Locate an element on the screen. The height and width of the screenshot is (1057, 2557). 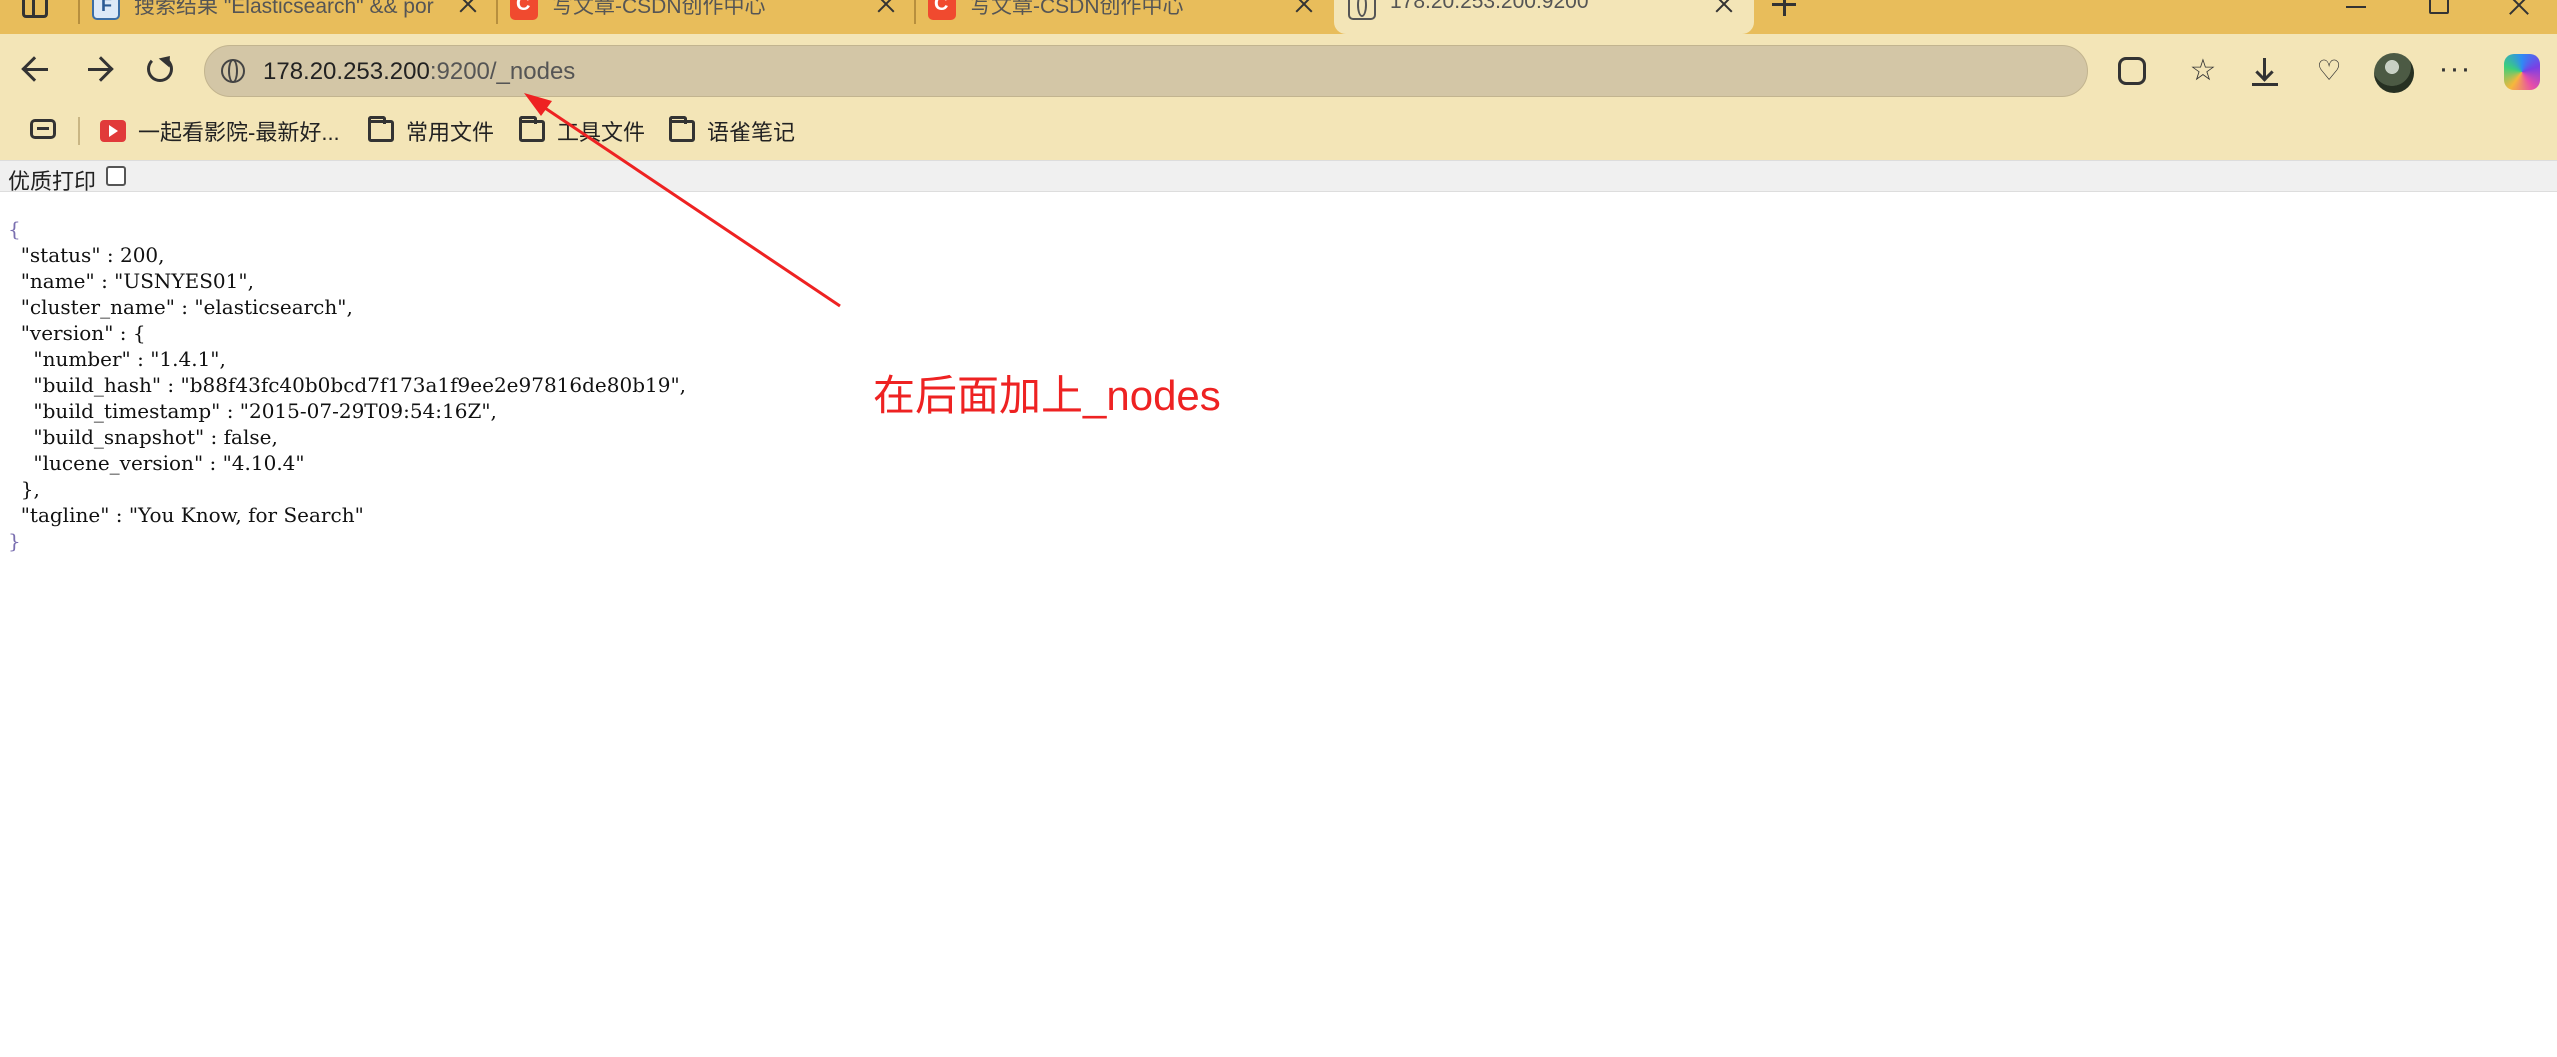
annotation-arrow is located at coordinates (682, 200).